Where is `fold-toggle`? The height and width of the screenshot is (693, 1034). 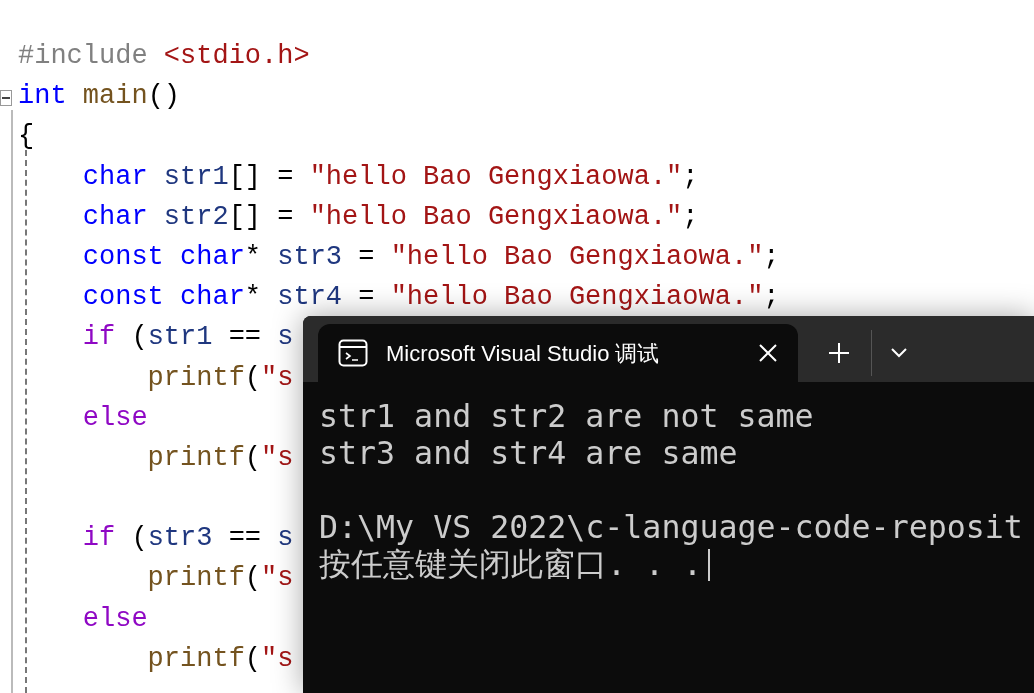 fold-toggle is located at coordinates (6, 98).